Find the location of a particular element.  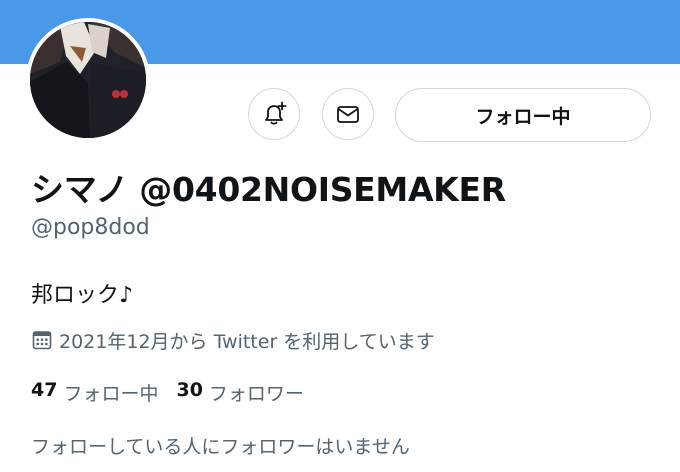

followers-link: 30 フォロワー is located at coordinates (239, 392).